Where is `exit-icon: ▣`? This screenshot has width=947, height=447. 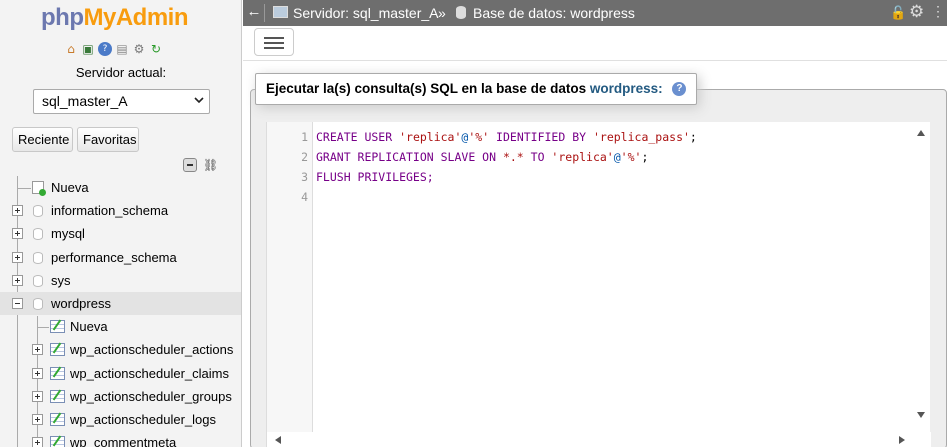
exit-icon: ▣ is located at coordinates (88, 49).